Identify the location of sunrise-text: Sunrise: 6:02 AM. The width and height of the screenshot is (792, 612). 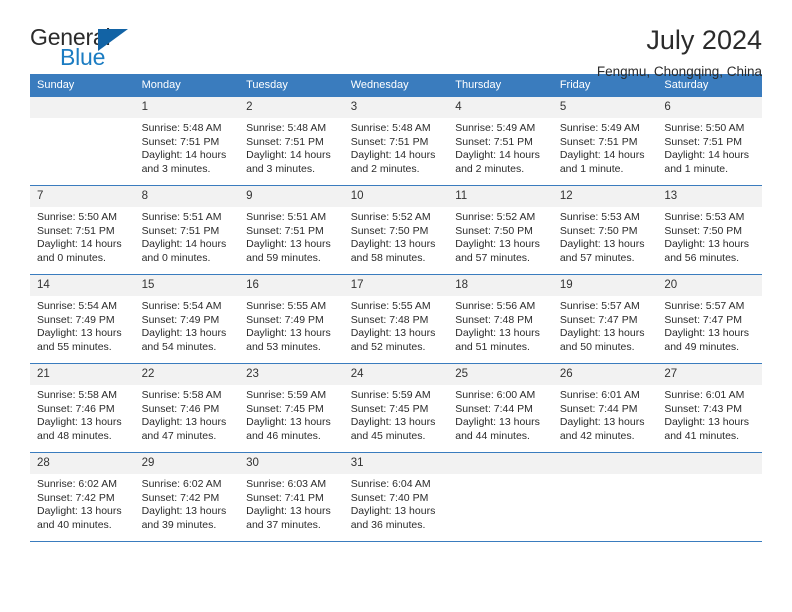
(77, 484).